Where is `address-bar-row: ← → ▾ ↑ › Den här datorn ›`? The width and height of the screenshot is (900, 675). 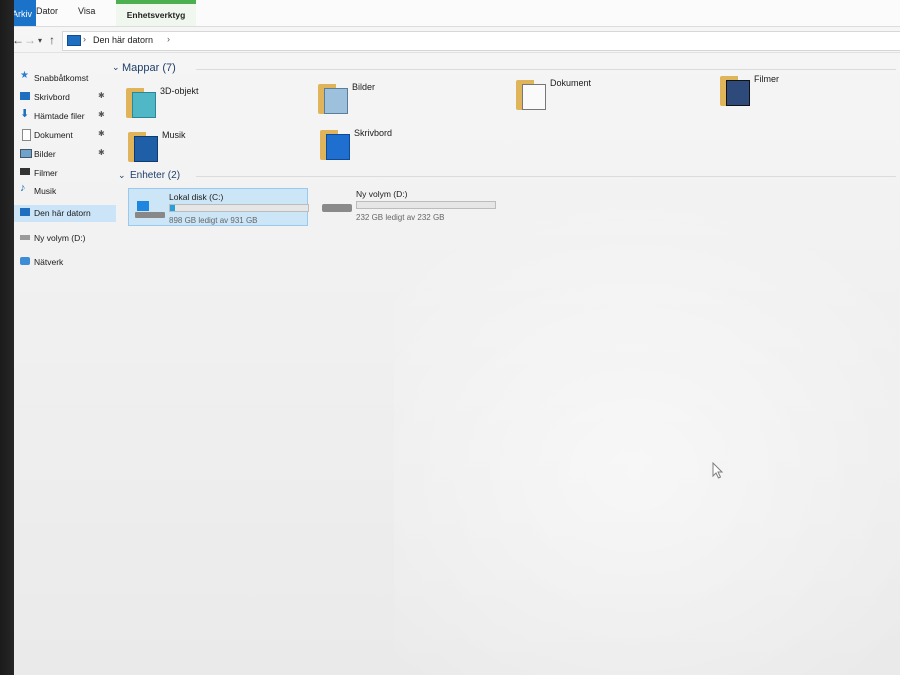 address-bar-row: ← → ▾ ↑ › Den här datorn › is located at coordinates (457, 40).